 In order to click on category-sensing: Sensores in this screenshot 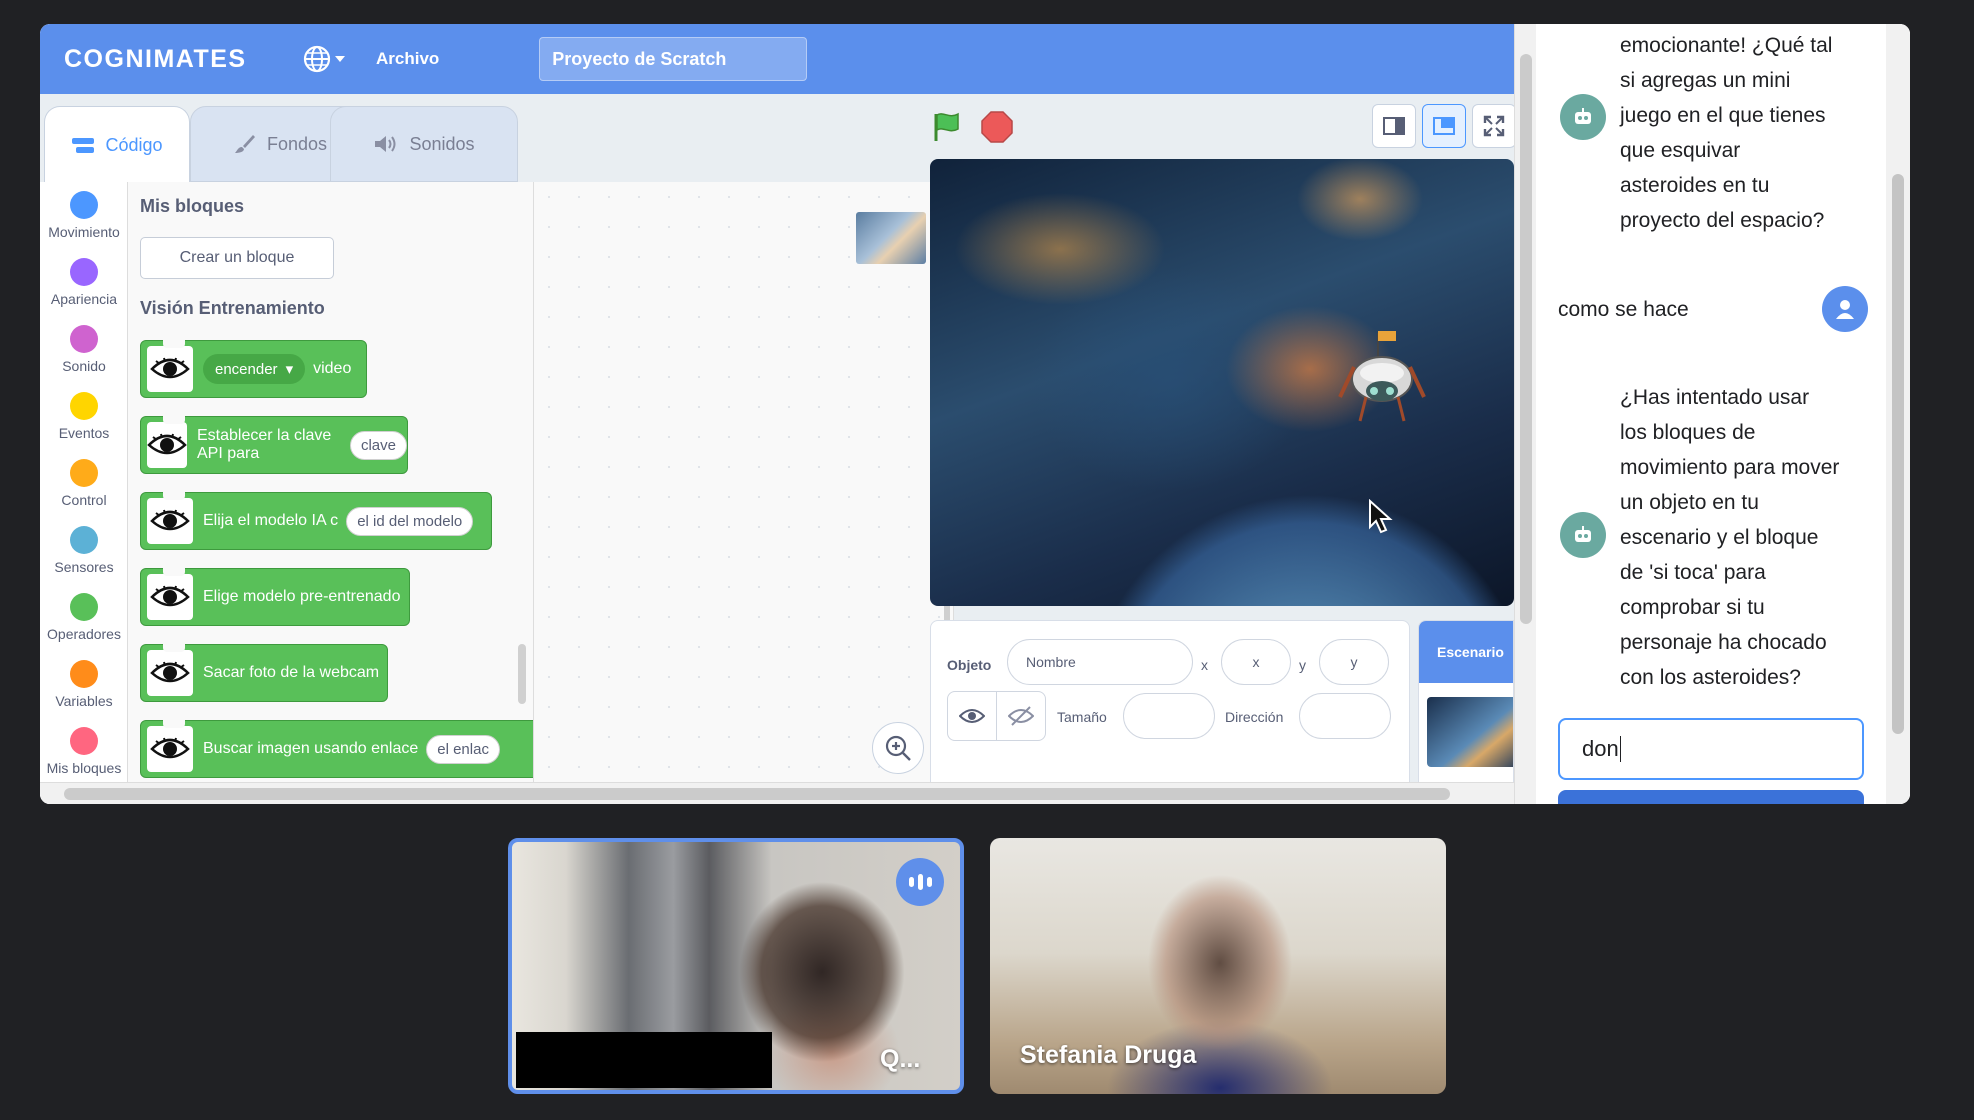, I will do `click(84, 550)`.